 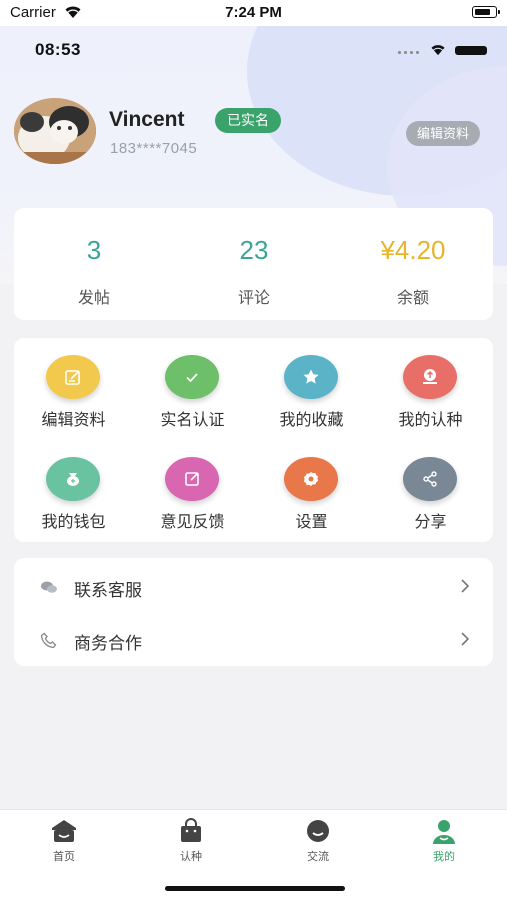 What do you see at coordinates (192, 420) in the screenshot?
I see `grid-item-label: 实名认证` at bounding box center [192, 420].